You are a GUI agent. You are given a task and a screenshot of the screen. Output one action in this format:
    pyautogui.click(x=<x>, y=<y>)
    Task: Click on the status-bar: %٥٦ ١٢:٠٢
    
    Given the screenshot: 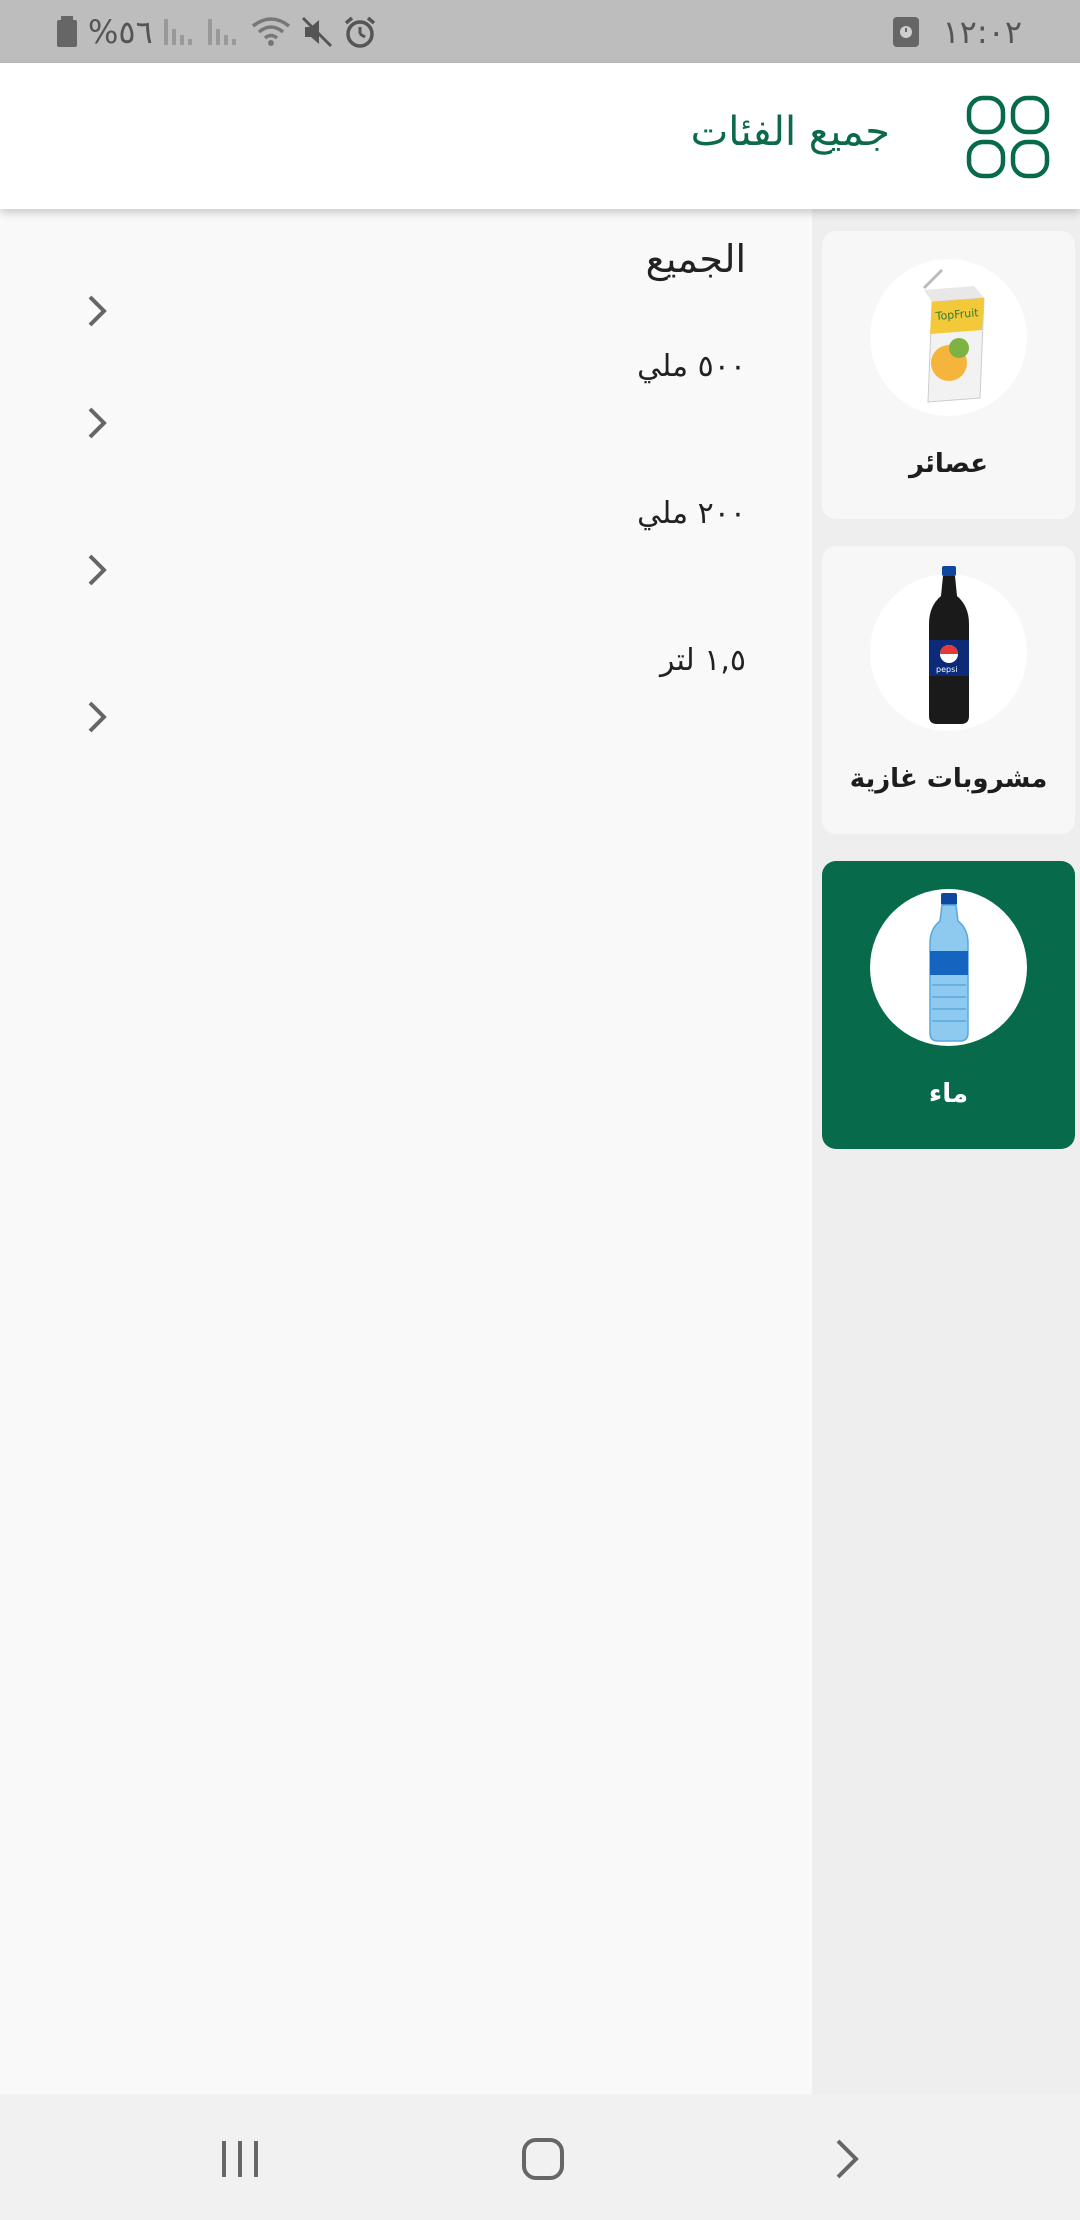 What is the action you would take?
    pyautogui.click(x=540, y=31)
    